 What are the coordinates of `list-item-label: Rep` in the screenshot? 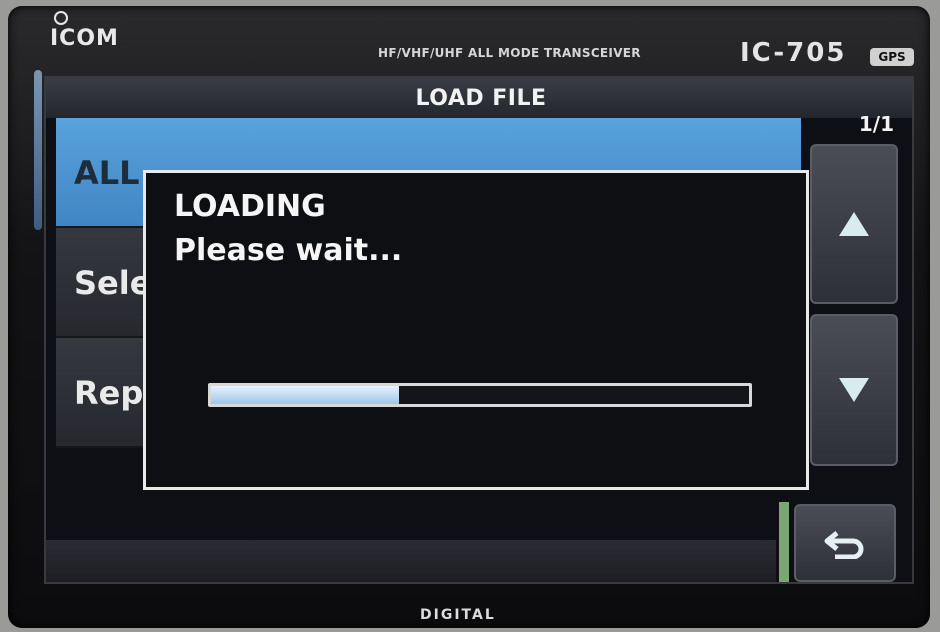 It's located at (109, 393).